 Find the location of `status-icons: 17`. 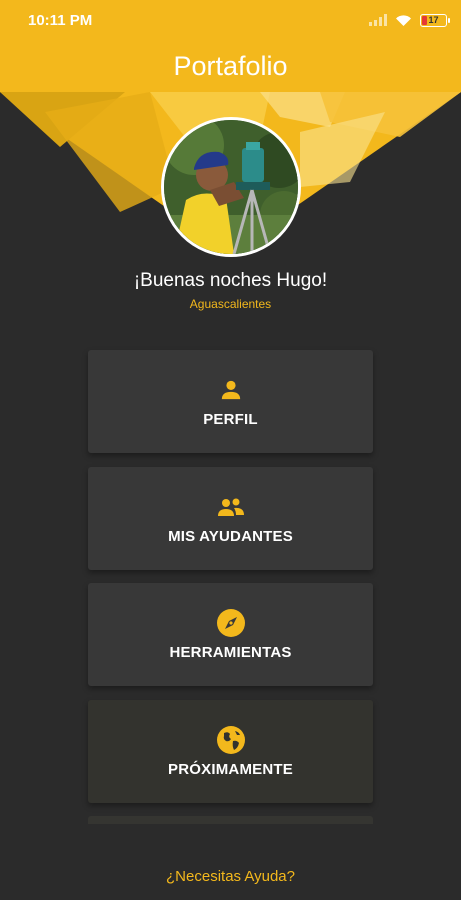

status-icons: 17 is located at coordinates (409, 20).